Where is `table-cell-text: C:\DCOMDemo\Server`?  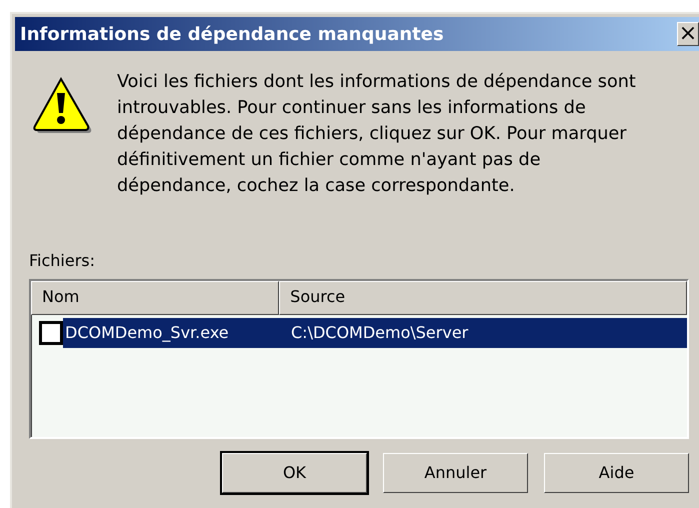 table-cell-text: C:\DCOMDemo\Server is located at coordinates (380, 333).